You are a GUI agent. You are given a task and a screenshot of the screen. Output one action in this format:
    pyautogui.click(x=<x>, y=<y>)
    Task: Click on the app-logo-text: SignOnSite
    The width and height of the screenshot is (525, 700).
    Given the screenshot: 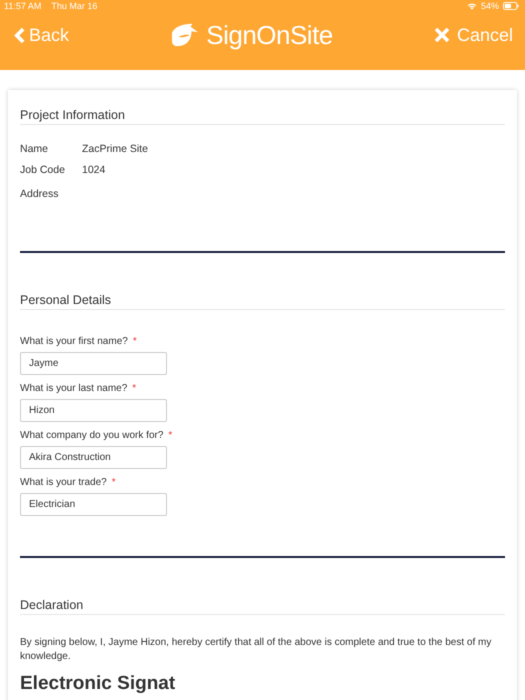 What is the action you would take?
    pyautogui.click(x=269, y=35)
    